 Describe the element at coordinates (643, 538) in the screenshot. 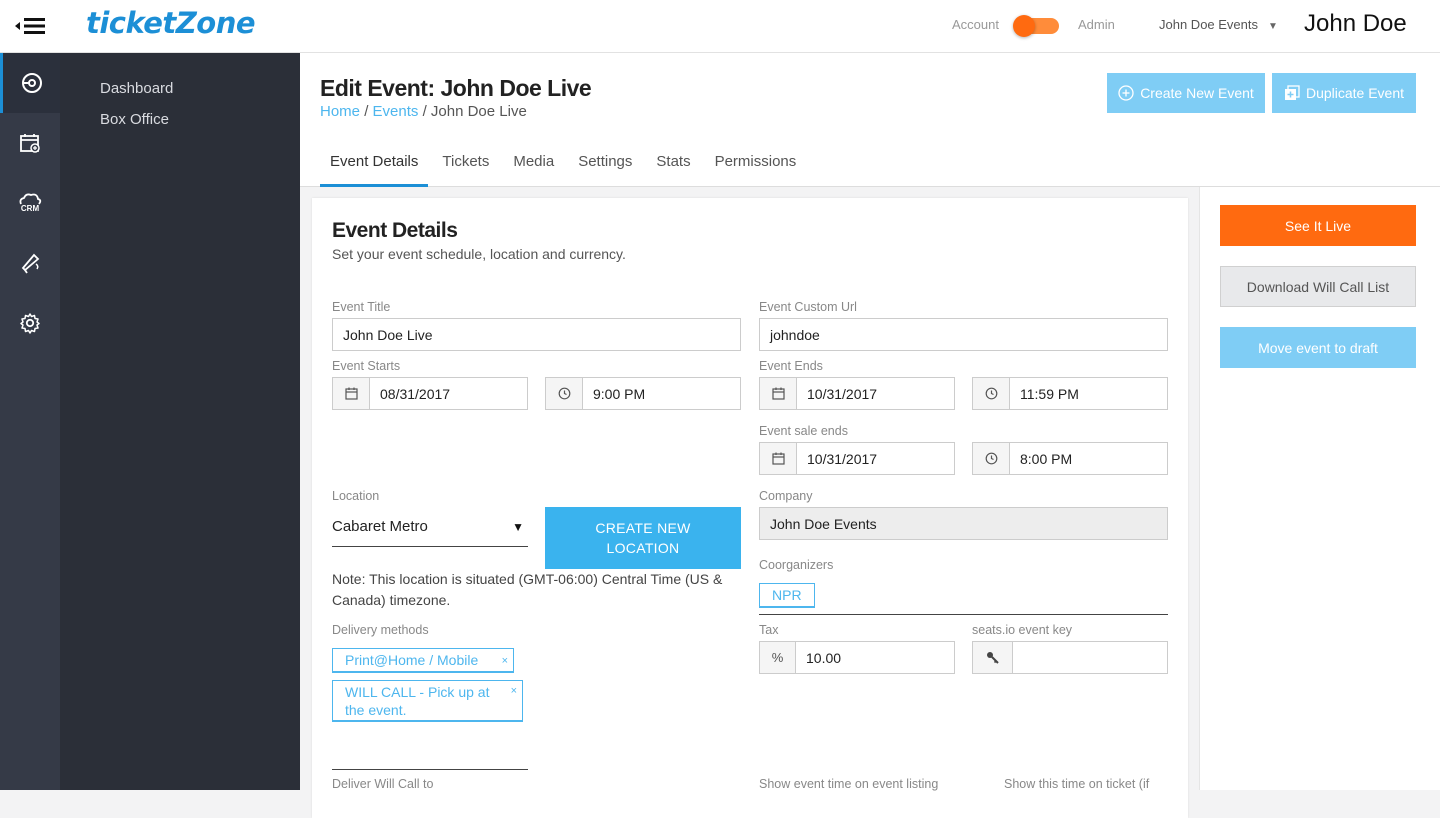

I see `create-new-location-button: CREATE NEW LOCATION` at that location.